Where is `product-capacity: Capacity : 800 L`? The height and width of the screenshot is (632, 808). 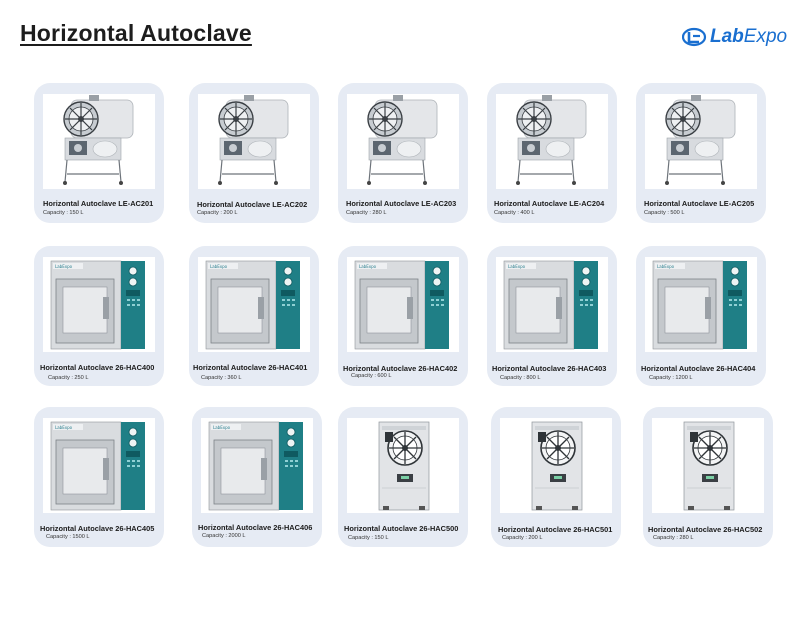 product-capacity: Capacity : 800 L is located at coordinates (520, 378).